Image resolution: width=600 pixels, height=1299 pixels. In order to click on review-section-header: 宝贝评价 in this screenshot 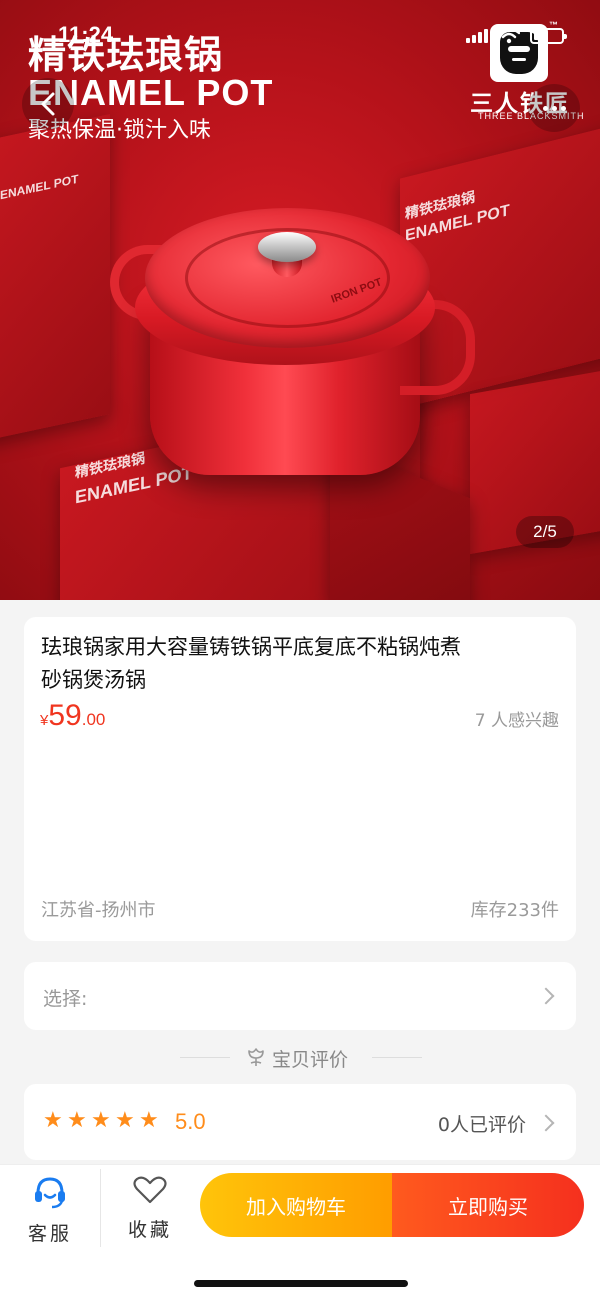, I will do `click(300, 1058)`.